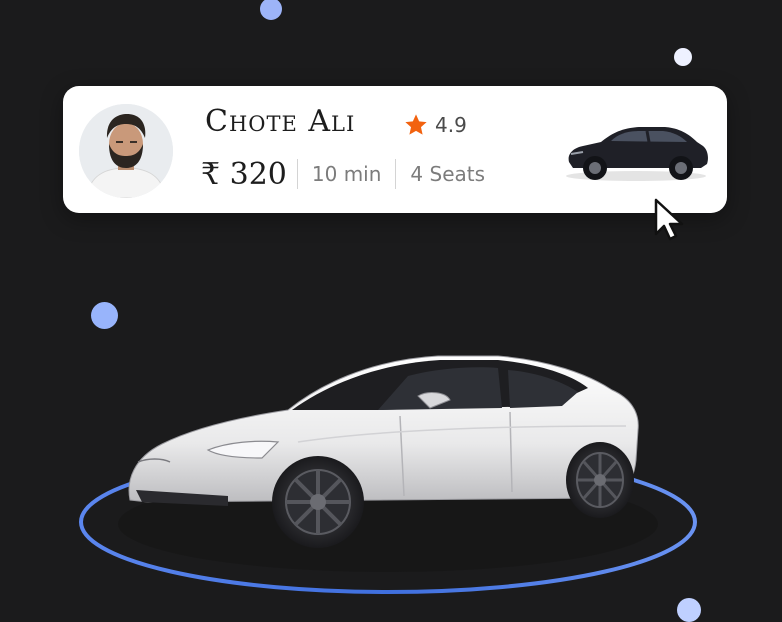 This screenshot has width=782, height=622. What do you see at coordinates (346, 174) in the screenshot?
I see `eta-time: 10 min` at bounding box center [346, 174].